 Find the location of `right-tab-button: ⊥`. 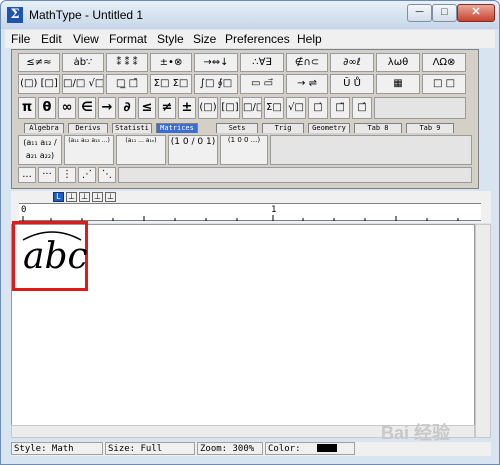

right-tab-button: ⊥ is located at coordinates (84, 197).